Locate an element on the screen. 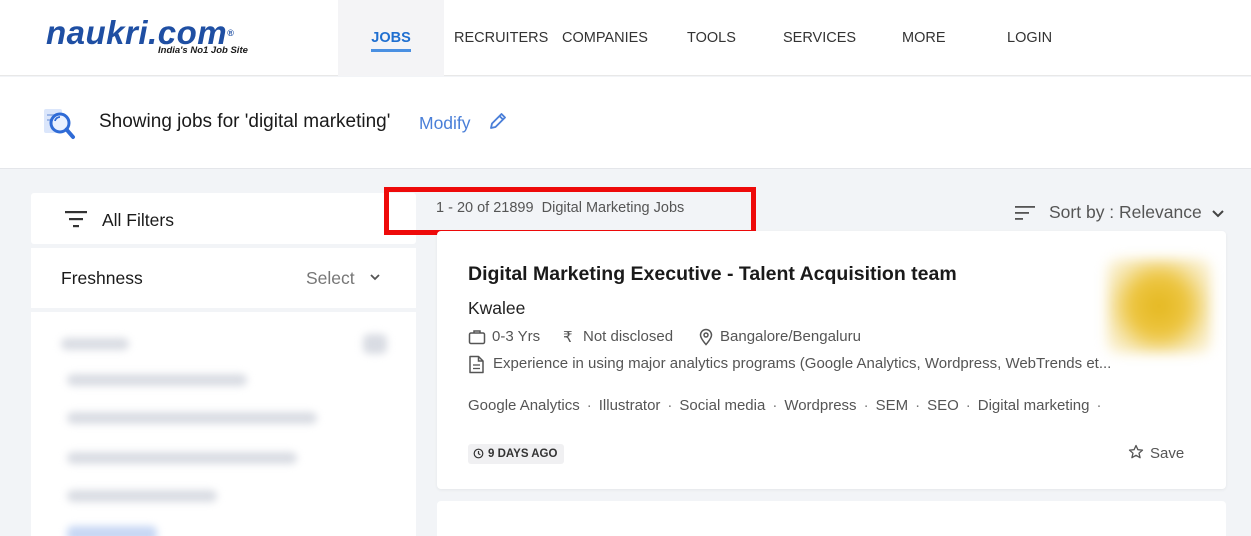 Image resolution: width=1251 pixels, height=536 pixels. nav-label: JOBS is located at coordinates (391, 40).